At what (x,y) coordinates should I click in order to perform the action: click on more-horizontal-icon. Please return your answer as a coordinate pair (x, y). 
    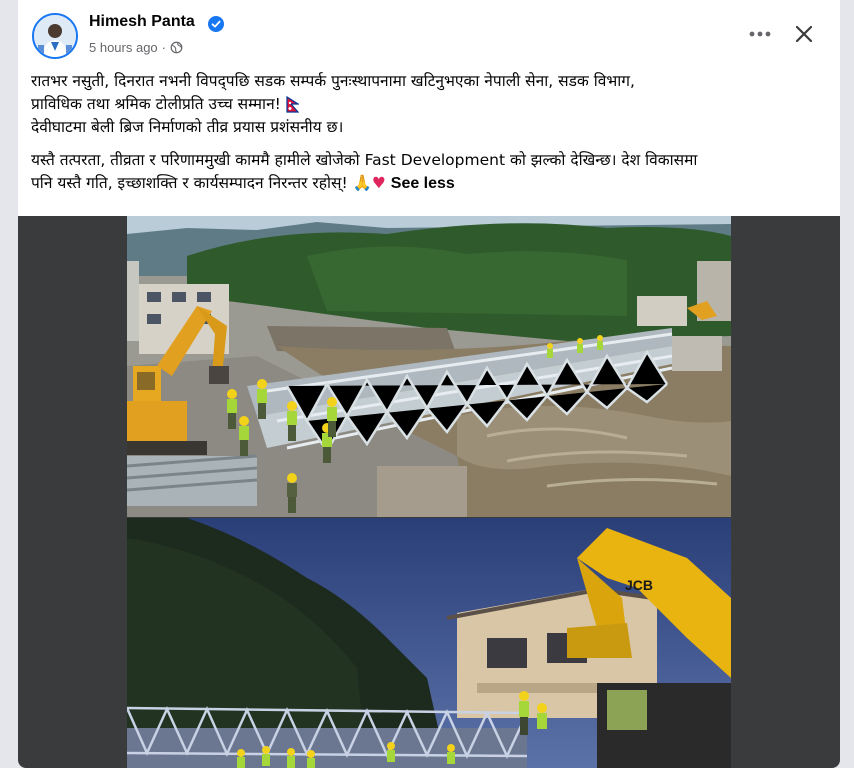
    Looking at the image, I should click on (760, 34).